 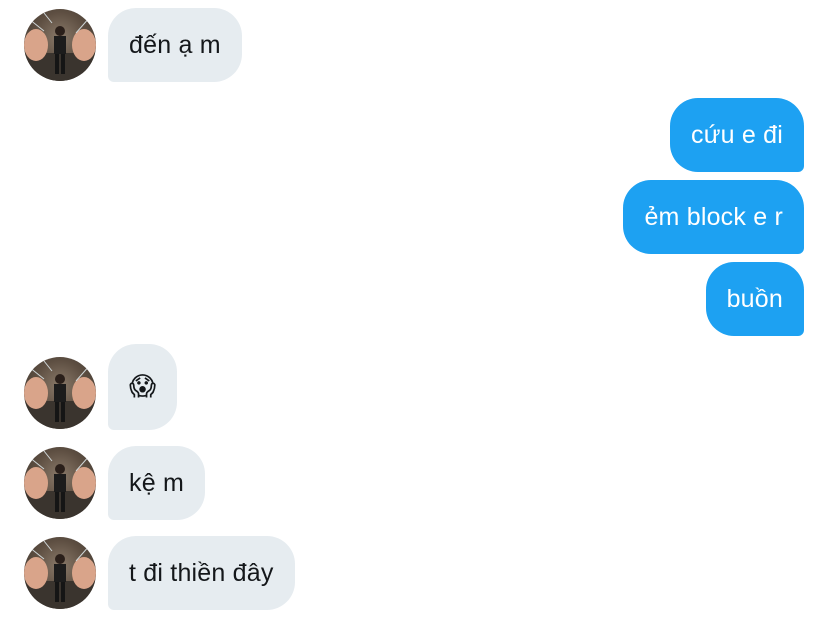 I want to click on message-text: buồn, so click(x=754, y=298).